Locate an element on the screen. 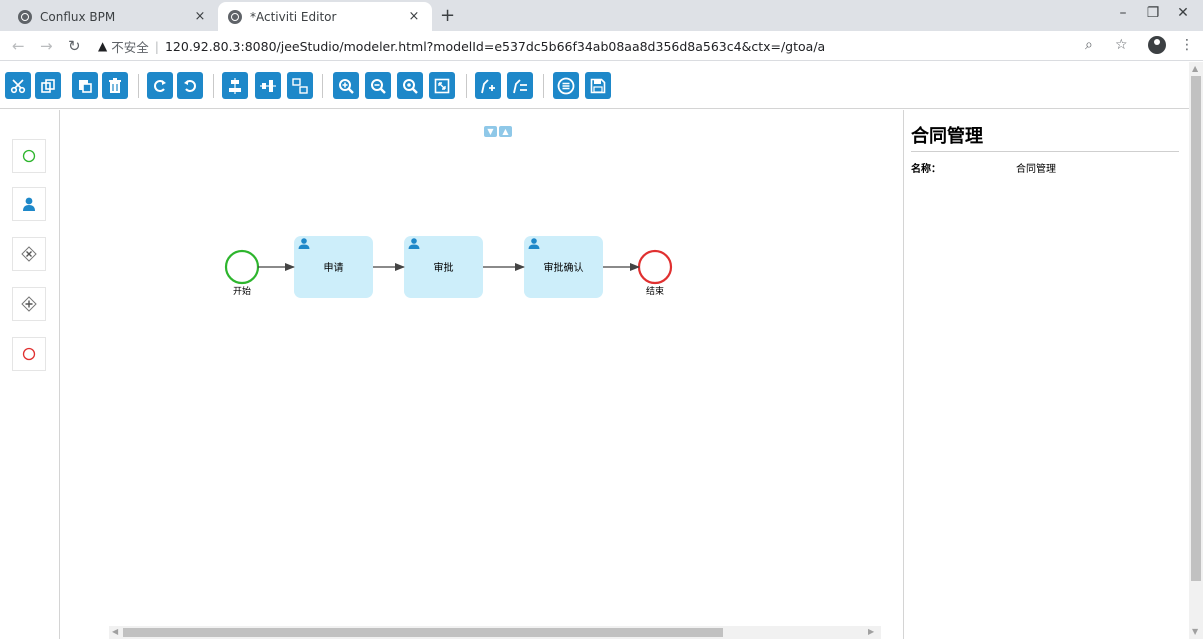 Image resolution: width=1203 pixels, height=639 pixels. tab-title: *Activiti Editor is located at coordinates (293, 16).